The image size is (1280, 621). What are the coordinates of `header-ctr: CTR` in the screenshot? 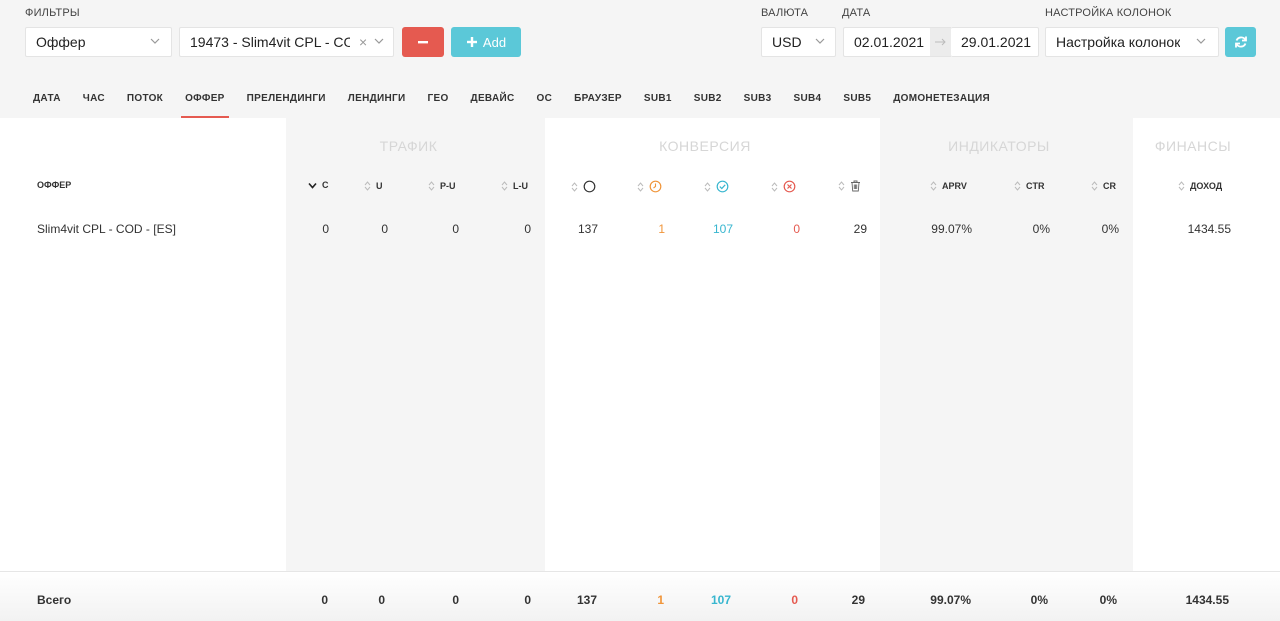 It's located at (1029, 186).